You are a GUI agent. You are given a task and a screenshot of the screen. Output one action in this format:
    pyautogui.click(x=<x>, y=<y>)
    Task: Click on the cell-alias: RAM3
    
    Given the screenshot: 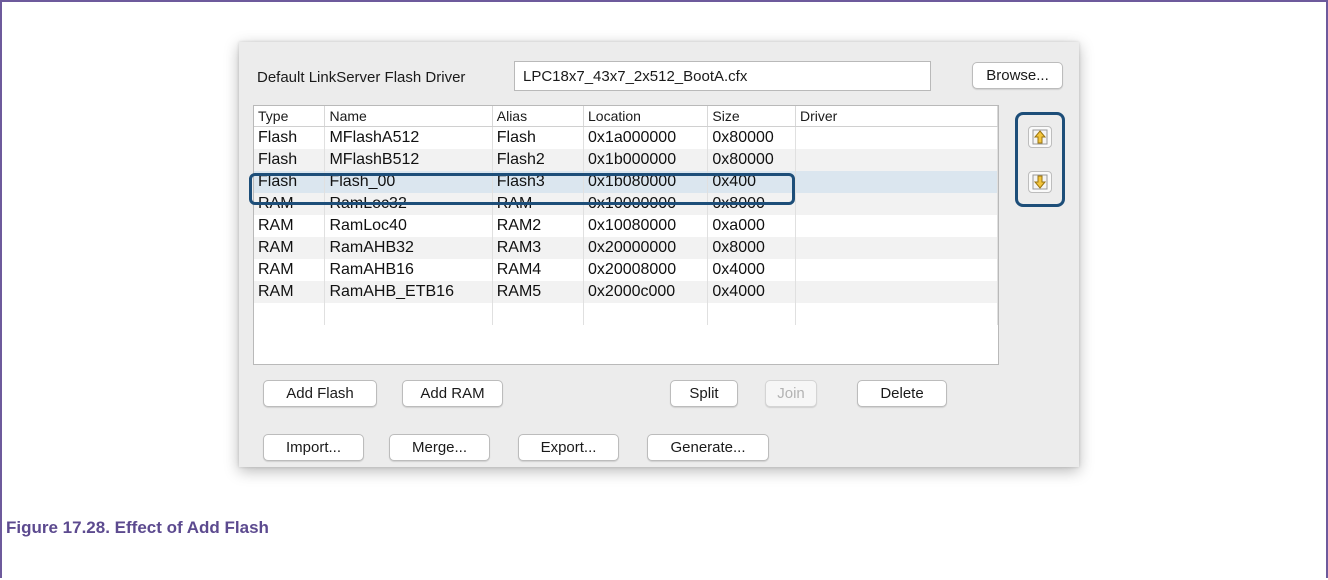 What is the action you would take?
    pyautogui.click(x=538, y=248)
    